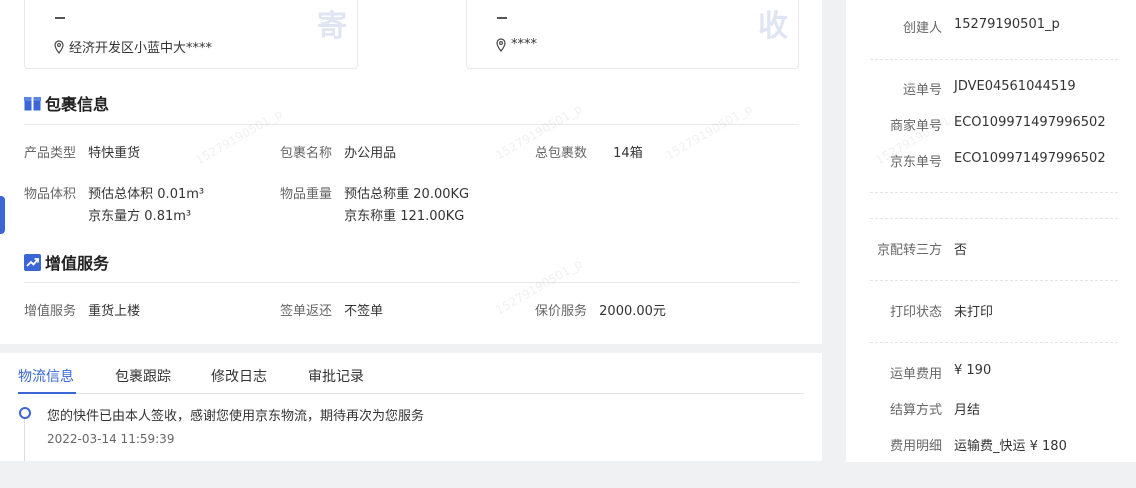 The height and width of the screenshot is (488, 1136). I want to click on active-tab-indicator, so click(47, 393).